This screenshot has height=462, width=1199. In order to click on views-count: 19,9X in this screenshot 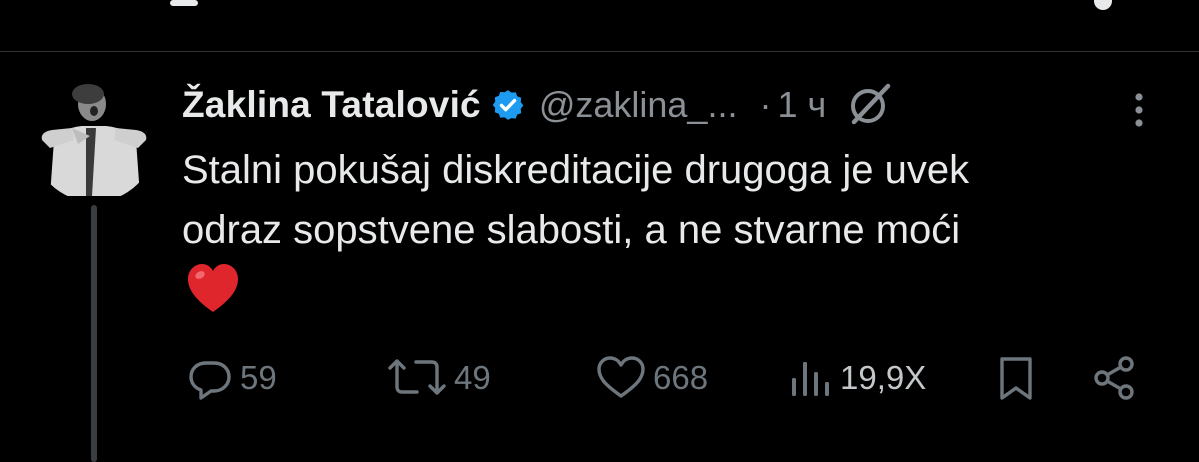, I will do `click(883, 377)`.